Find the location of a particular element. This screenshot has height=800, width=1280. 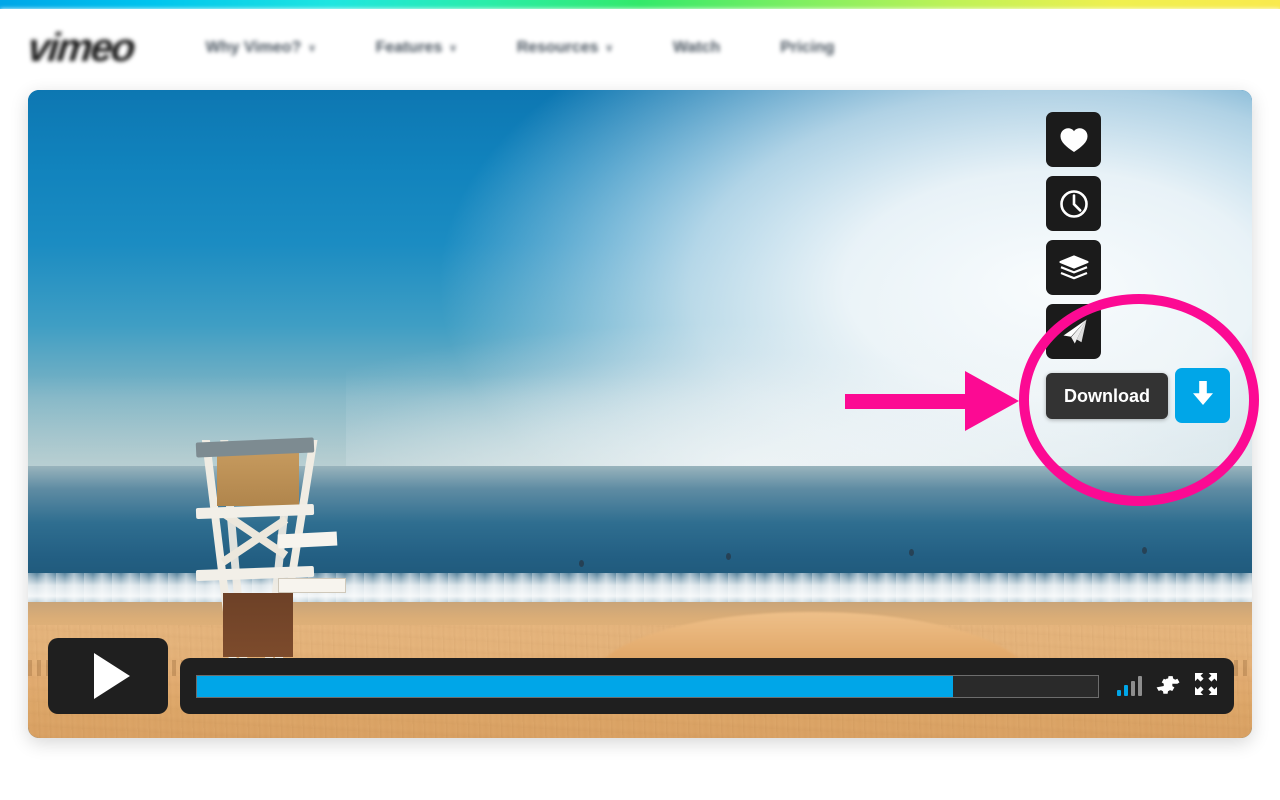

heart-icon is located at coordinates (1074, 140).